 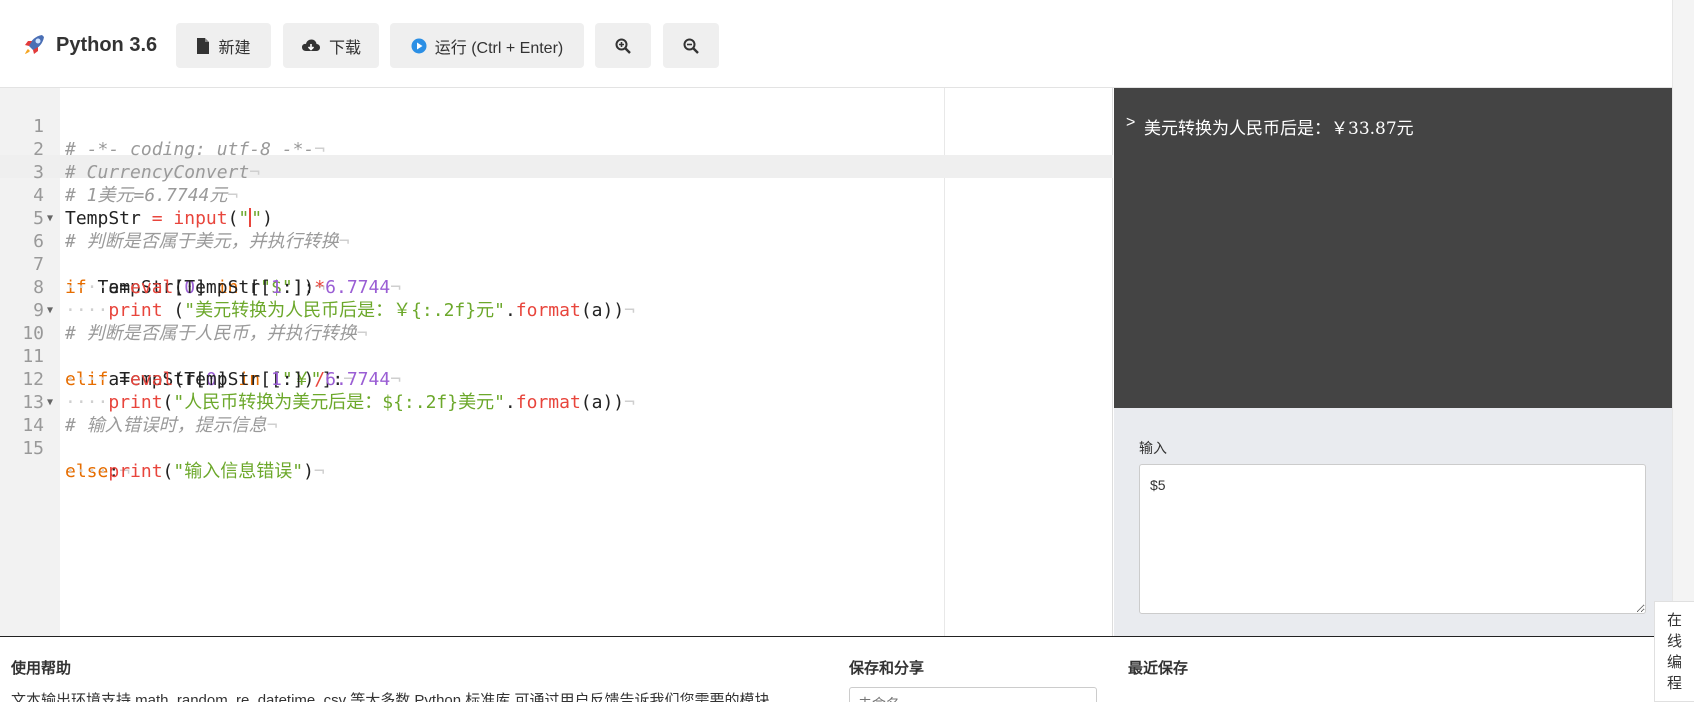 What do you see at coordinates (203, 45) in the screenshot?
I see `file-icon` at bounding box center [203, 45].